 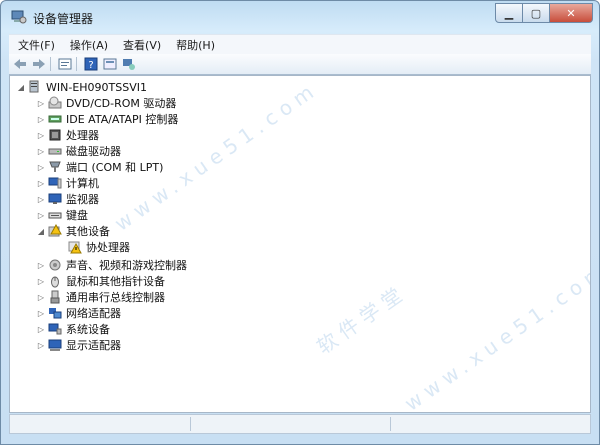 I want to click on tree-item-label: 端口 (COM 和 LPT), so click(x=115, y=167).